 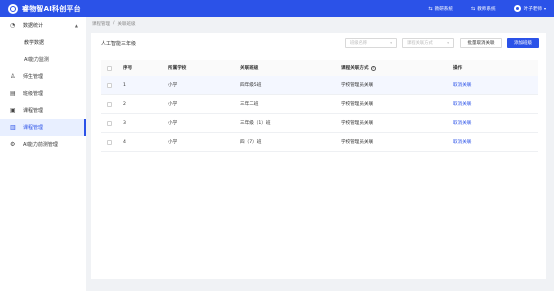 I want to click on table-row: 4 小学 四（7）班 学校管理员关联 取消关联, so click(x=319, y=142).